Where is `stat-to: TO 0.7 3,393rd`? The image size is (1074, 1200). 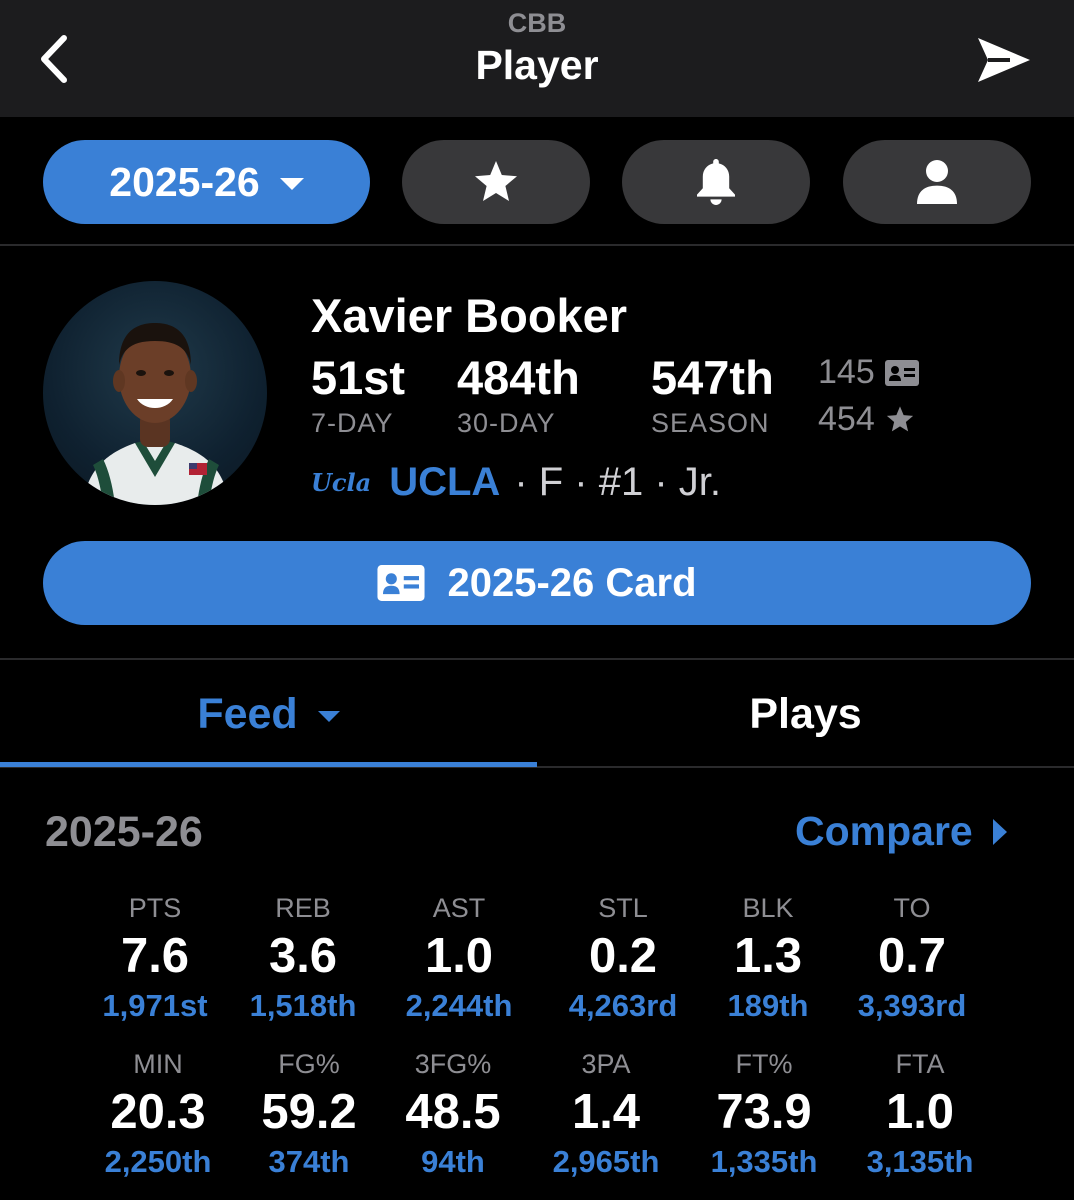 stat-to: TO 0.7 3,393rd is located at coordinates (912, 959).